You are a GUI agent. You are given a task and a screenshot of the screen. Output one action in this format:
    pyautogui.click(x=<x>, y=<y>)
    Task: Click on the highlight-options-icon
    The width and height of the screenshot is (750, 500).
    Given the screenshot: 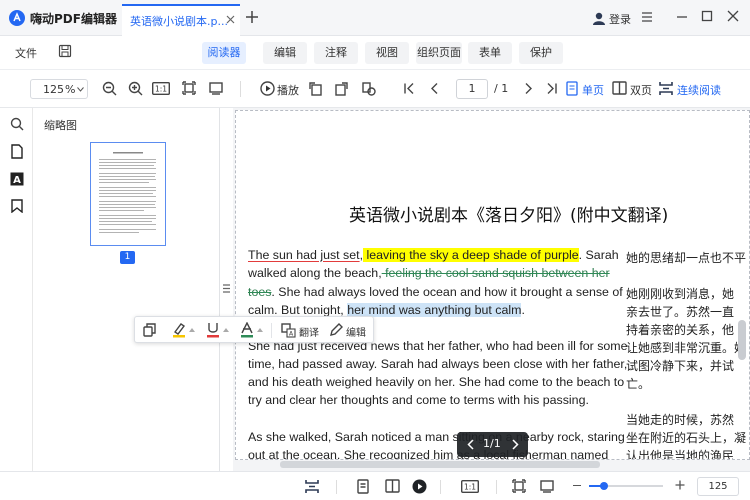 What is the action you would take?
    pyautogui.click(x=192, y=330)
    